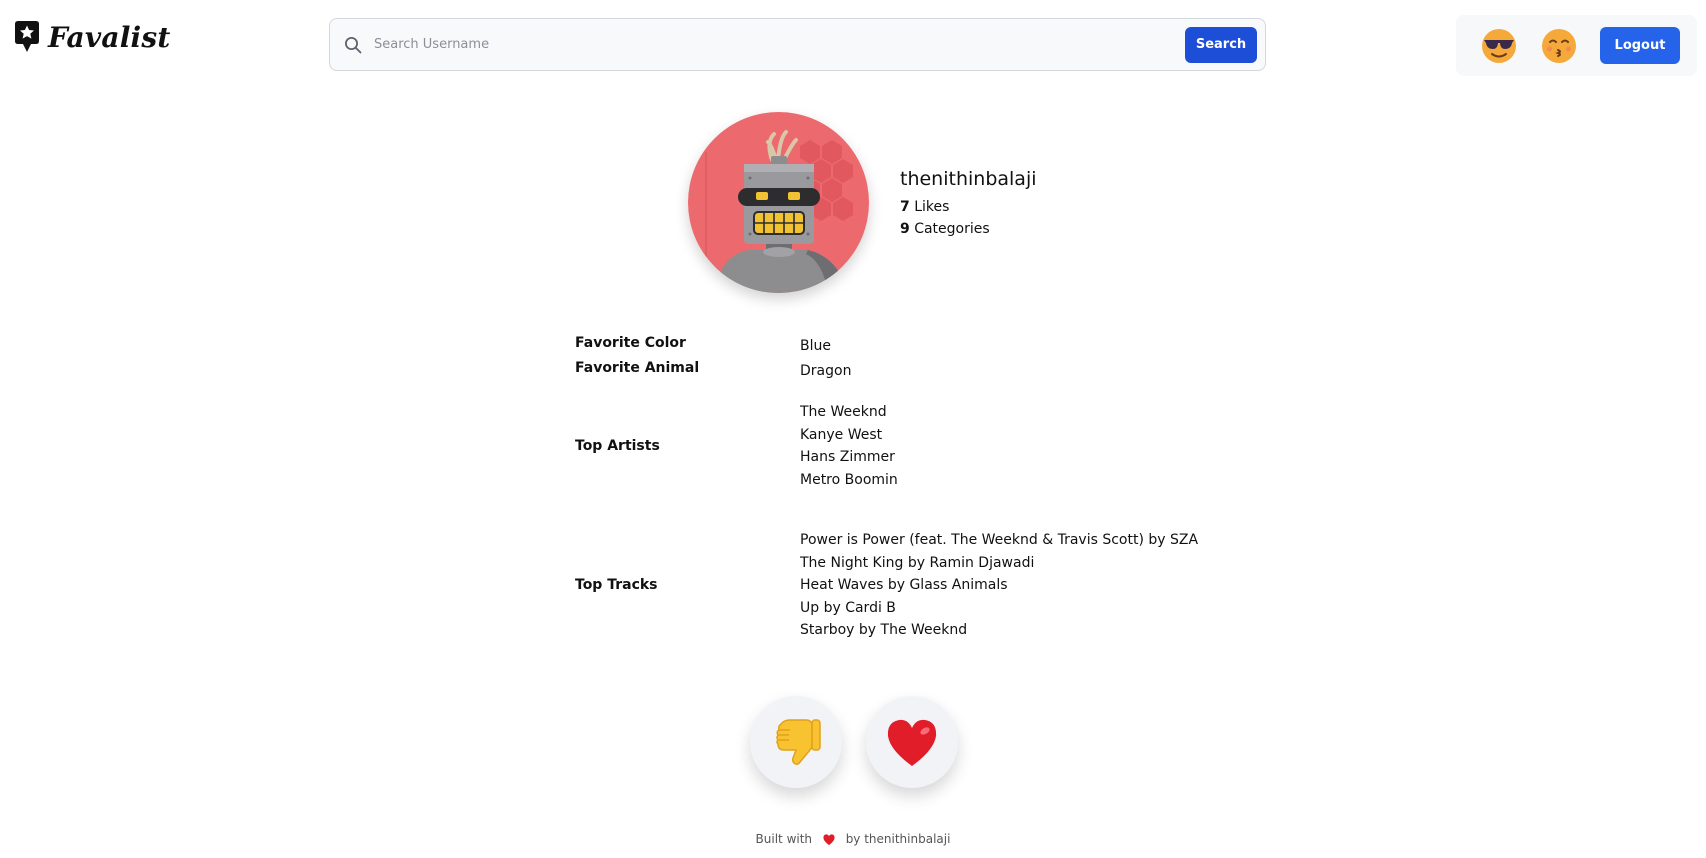  What do you see at coordinates (841, 434) in the screenshot?
I see `list-item: Kanye West` at bounding box center [841, 434].